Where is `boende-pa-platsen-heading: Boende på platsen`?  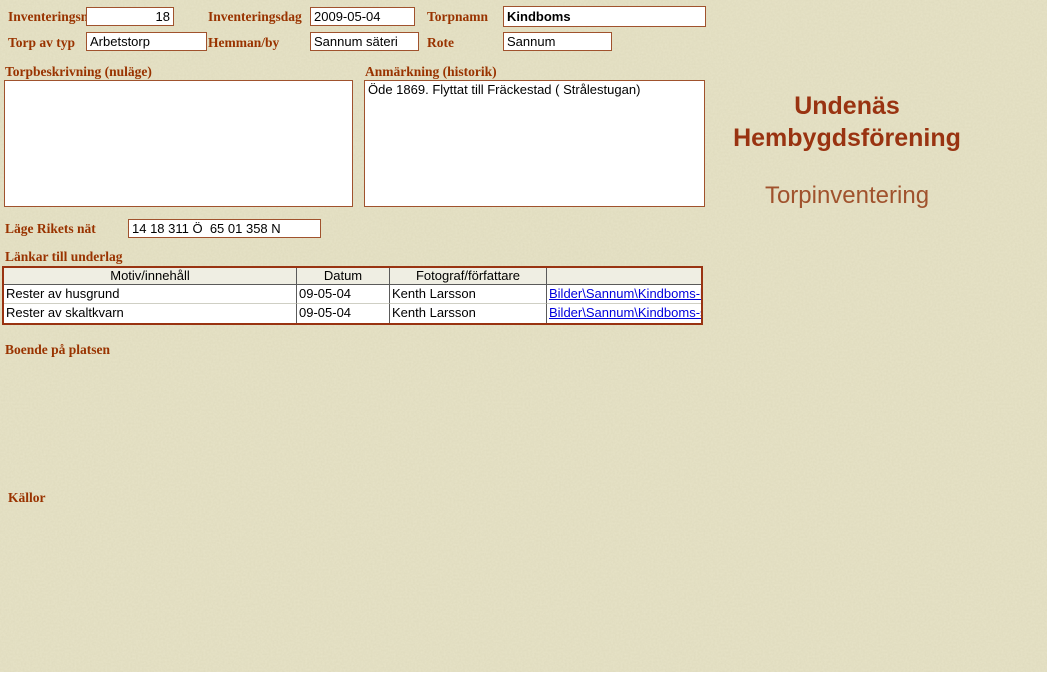
boende-pa-platsen-heading: Boende på platsen is located at coordinates (58, 349).